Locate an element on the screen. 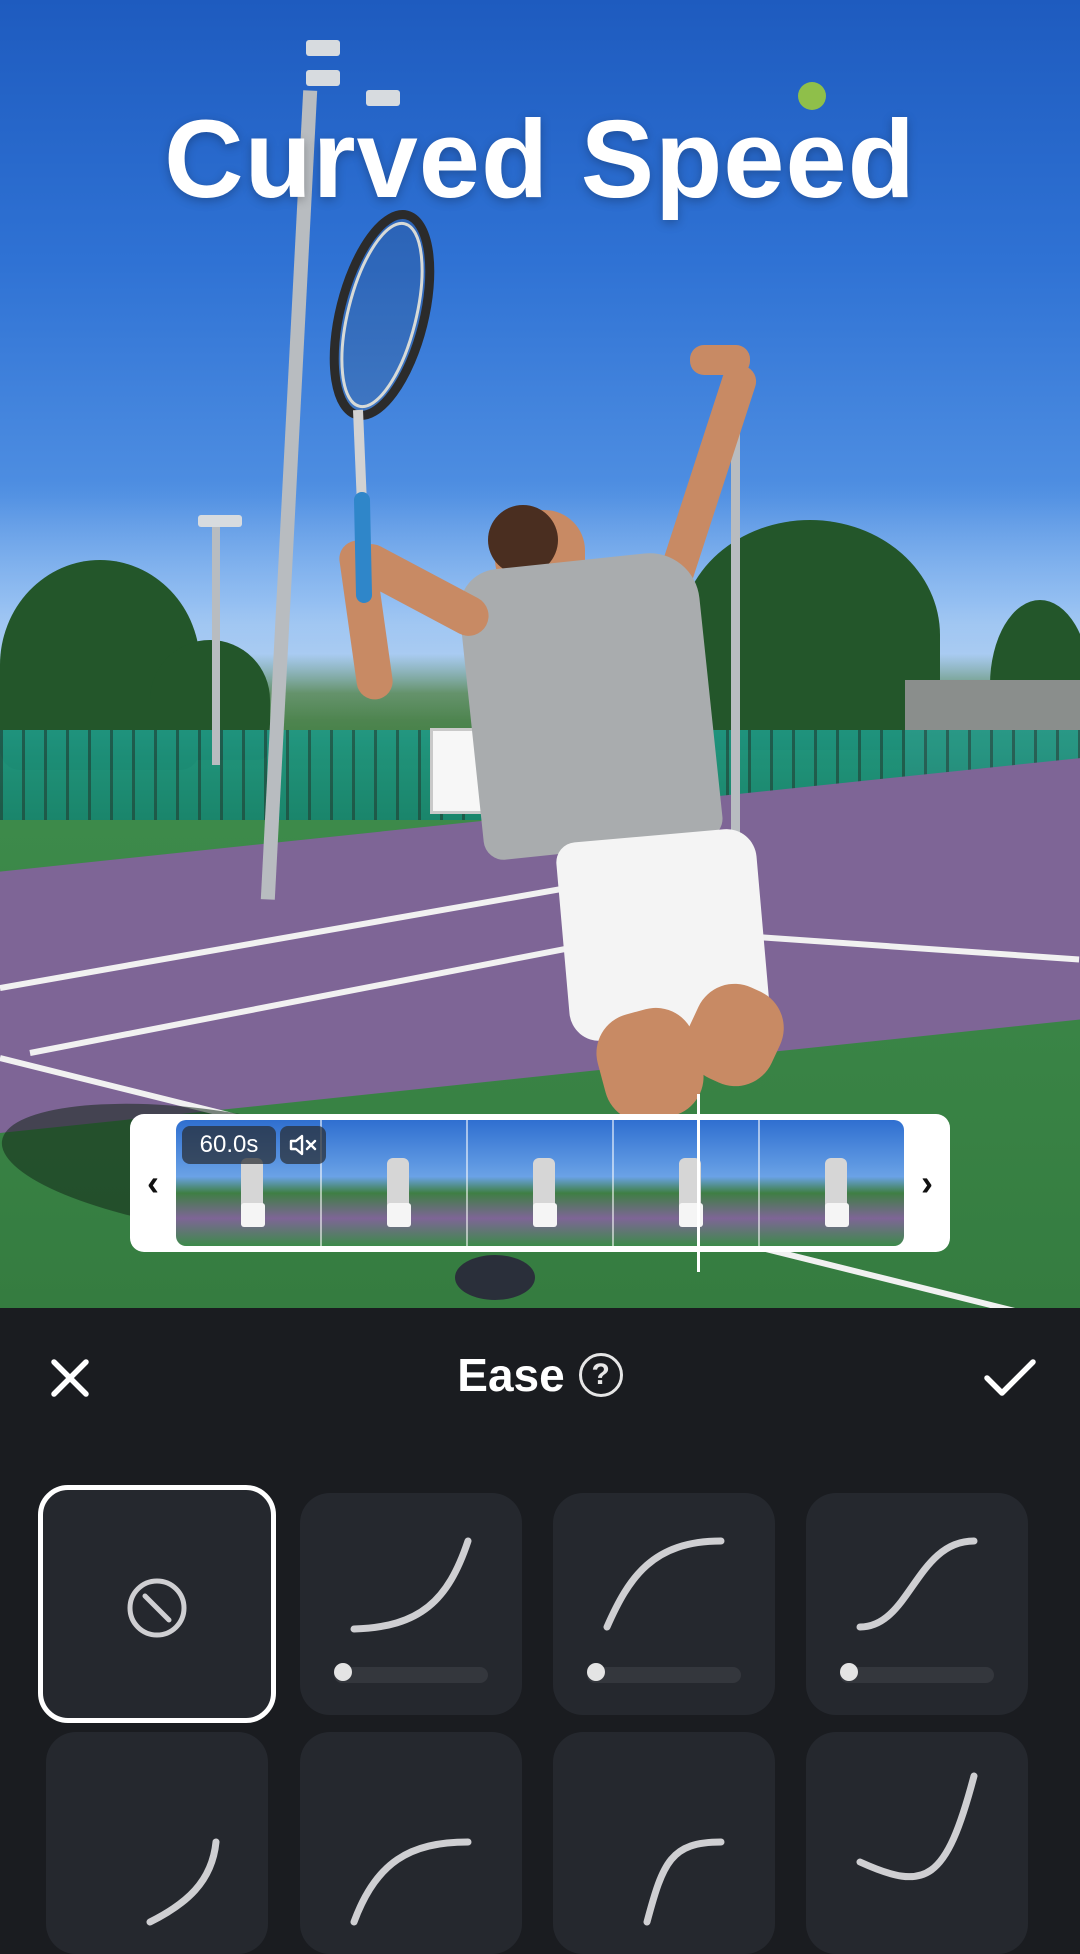 The image size is (1080, 1954). trim-left-handle: ‹ is located at coordinates (153, 1183).